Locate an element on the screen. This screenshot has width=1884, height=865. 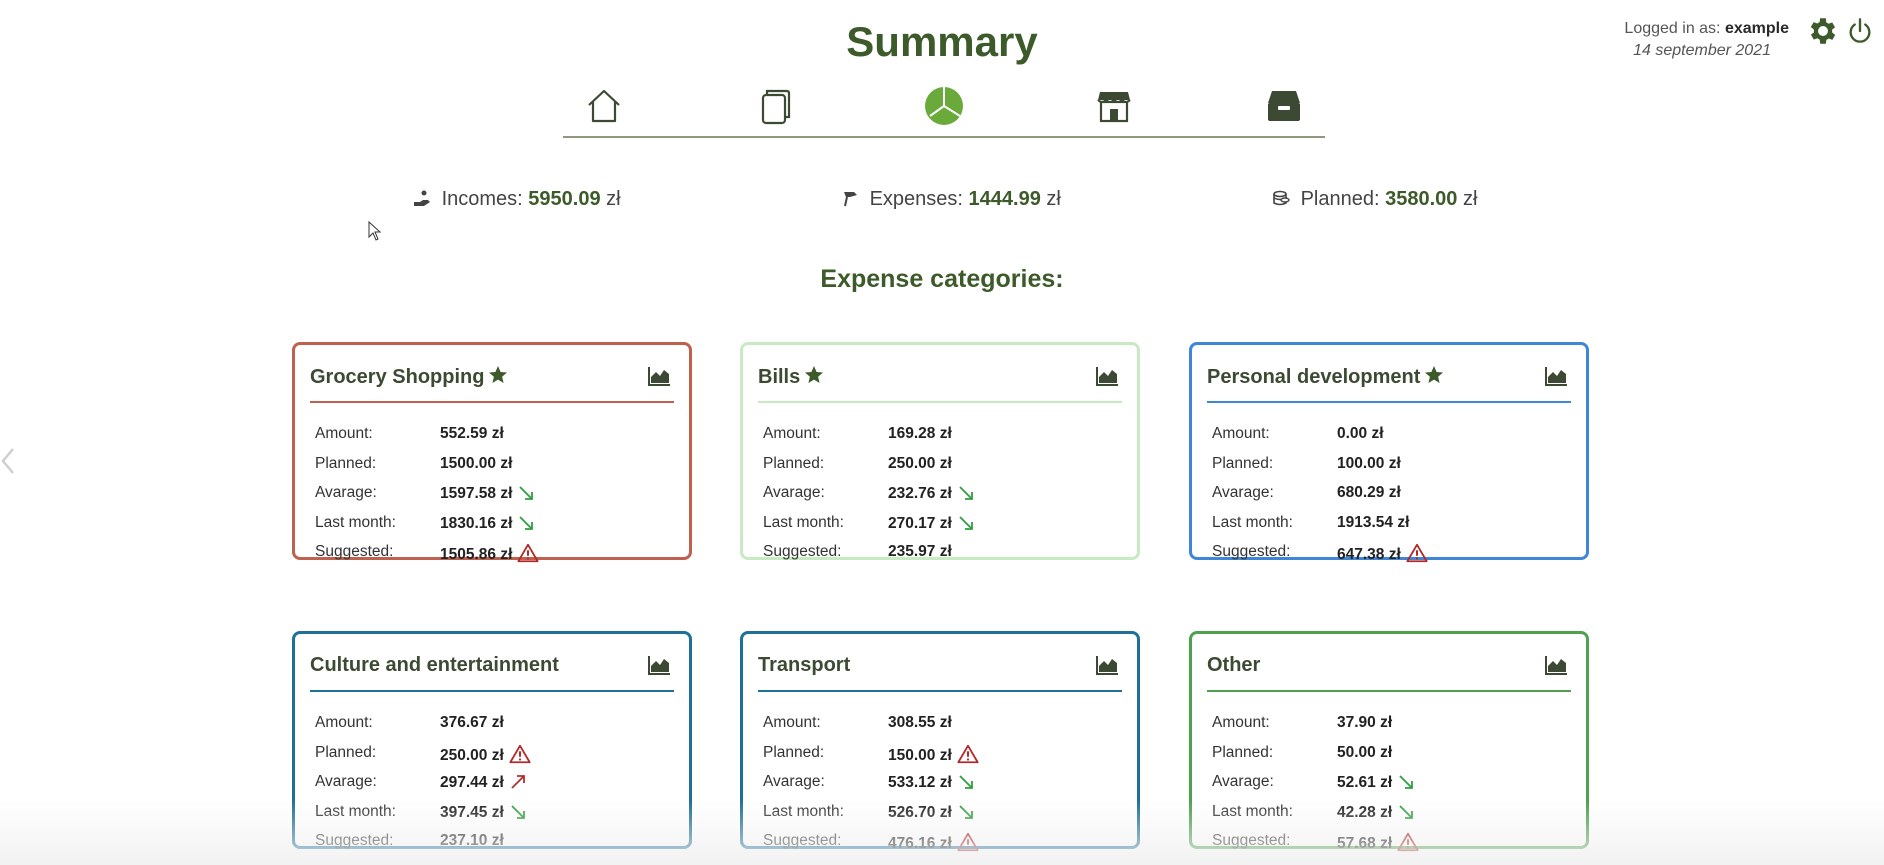
incomes-currency: zł is located at coordinates (613, 199).